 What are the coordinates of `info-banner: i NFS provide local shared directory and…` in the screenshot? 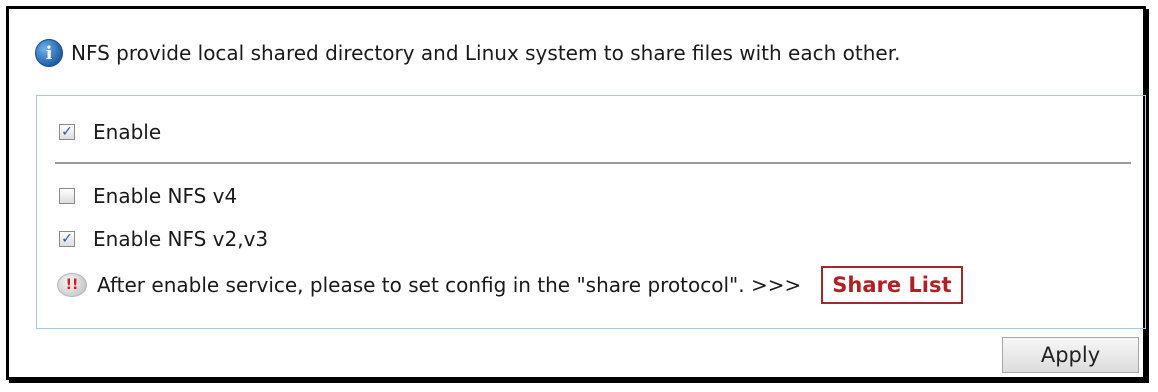 It's located at (467, 53).